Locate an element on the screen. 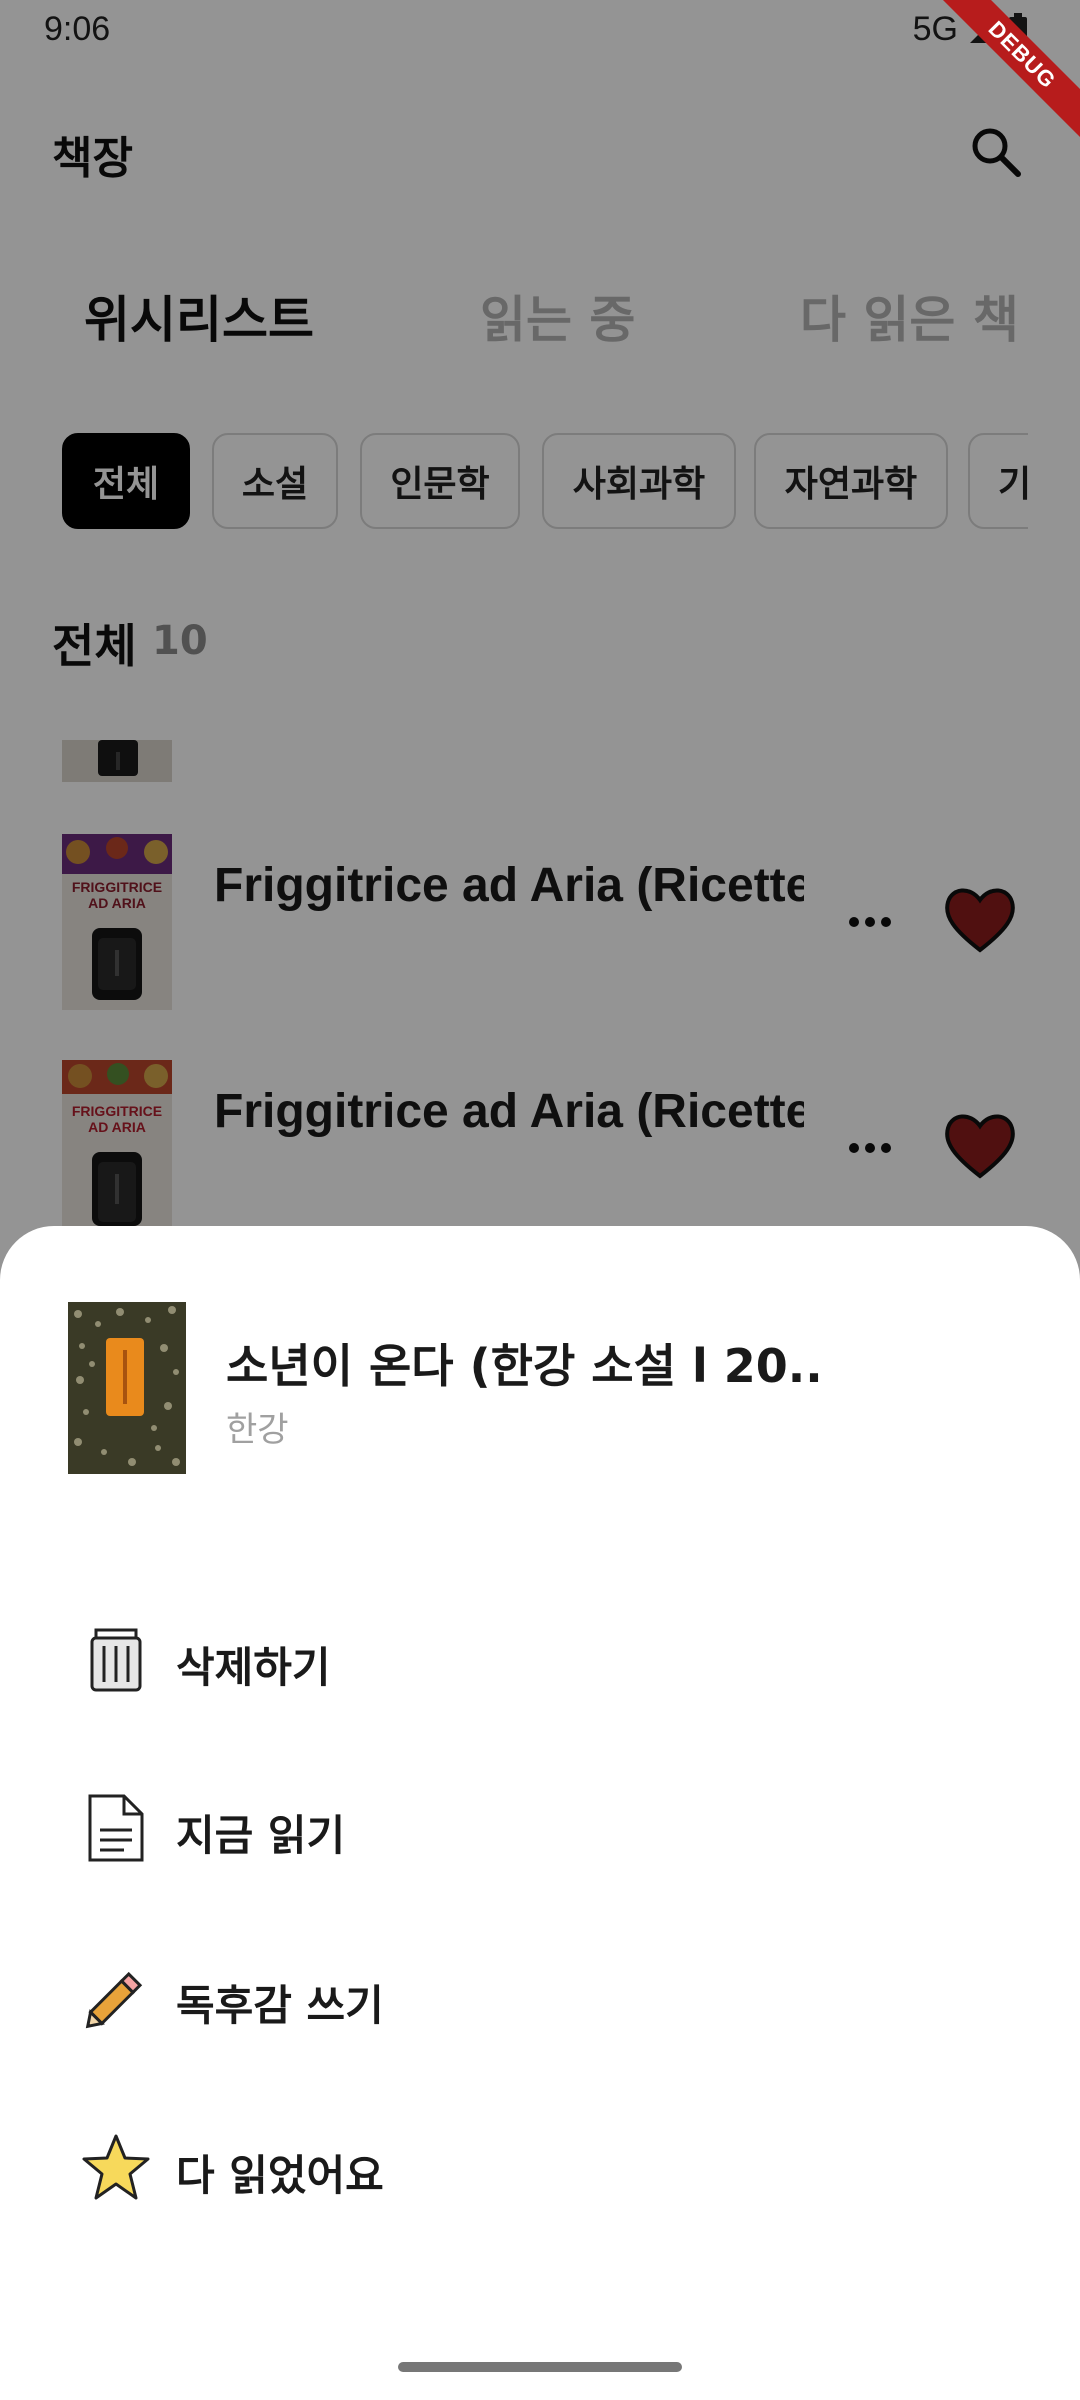 This screenshot has height=2400, width=1080. delete-action: 삭제하기 is located at coordinates (540, 1660).